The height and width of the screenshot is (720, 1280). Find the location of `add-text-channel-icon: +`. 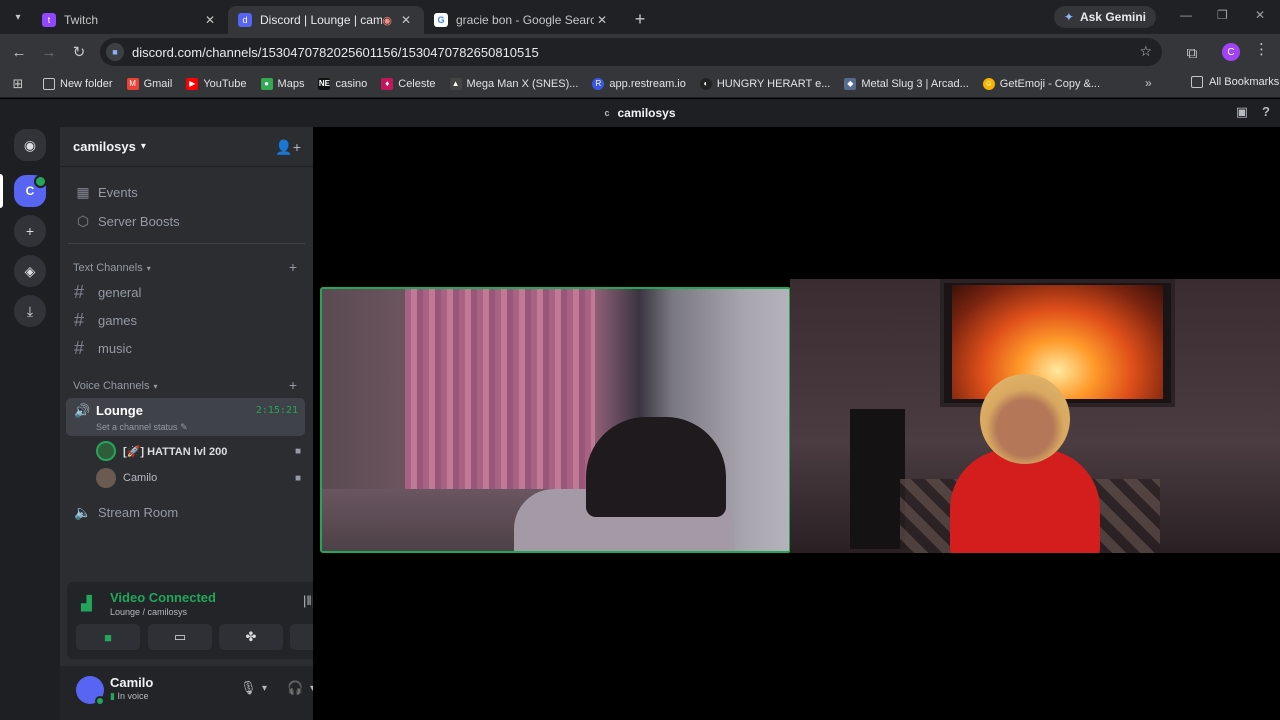

add-text-channel-icon: + is located at coordinates (293, 267).